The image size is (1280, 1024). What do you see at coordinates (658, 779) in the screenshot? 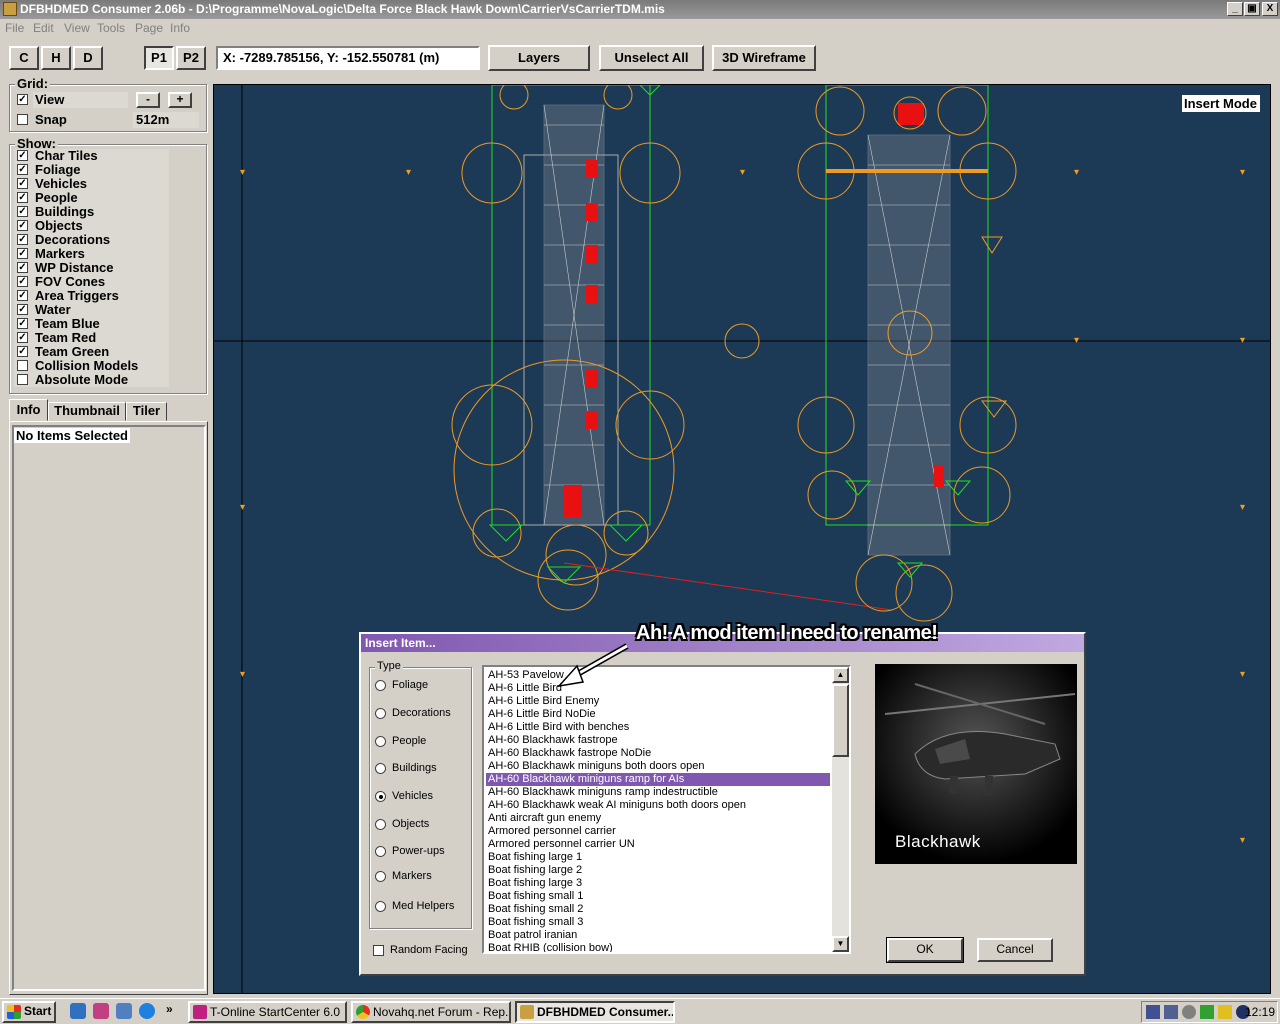
I see `list-item: AH-60 Blackhawk miniguns ramp for AIs` at bounding box center [658, 779].